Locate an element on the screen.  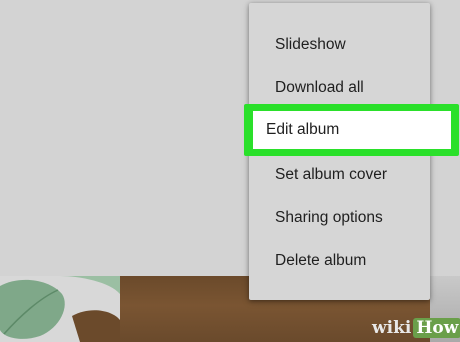
menu-item-label: Edit album is located at coordinates (303, 129).